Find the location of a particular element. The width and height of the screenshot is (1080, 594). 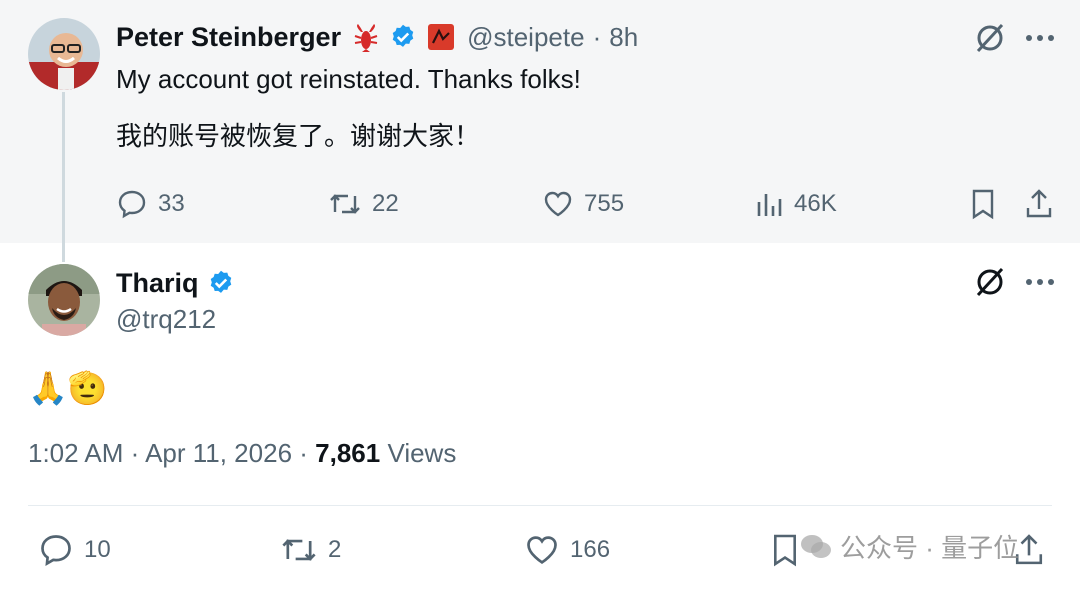

main-like-count: 166 is located at coordinates (590, 549).